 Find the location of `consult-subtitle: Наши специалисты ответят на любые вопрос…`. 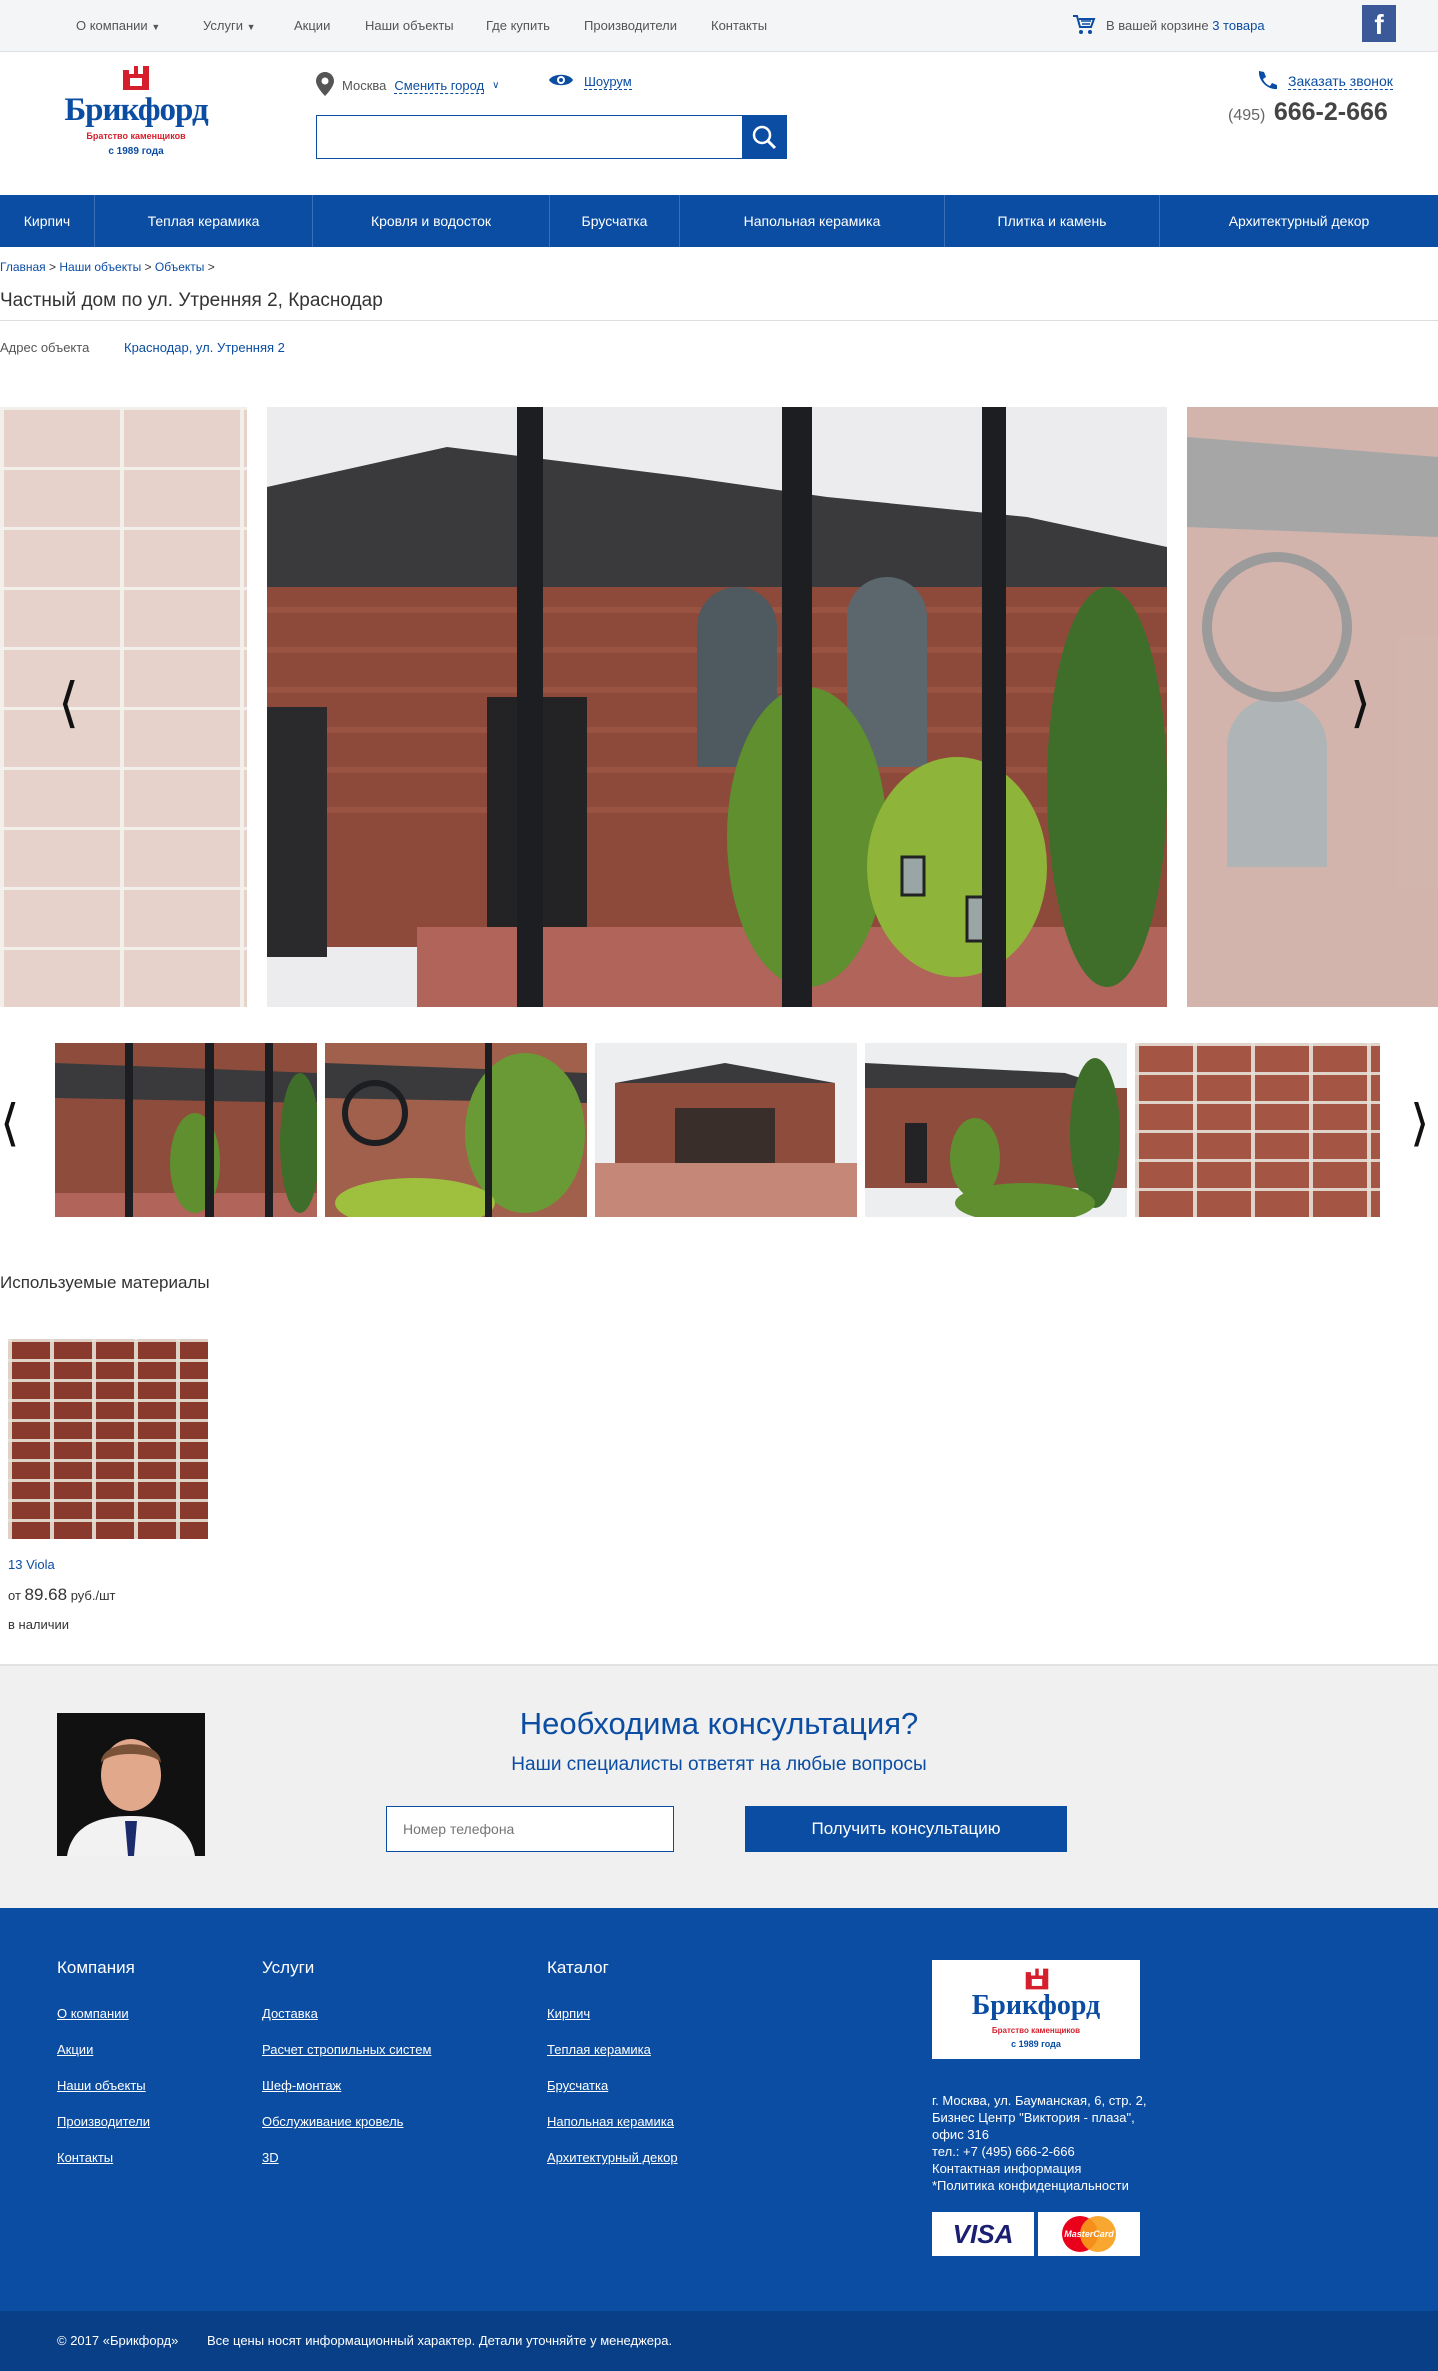

consult-subtitle: Наши специалисты ответят на любые вопрос… is located at coordinates (719, 1764).